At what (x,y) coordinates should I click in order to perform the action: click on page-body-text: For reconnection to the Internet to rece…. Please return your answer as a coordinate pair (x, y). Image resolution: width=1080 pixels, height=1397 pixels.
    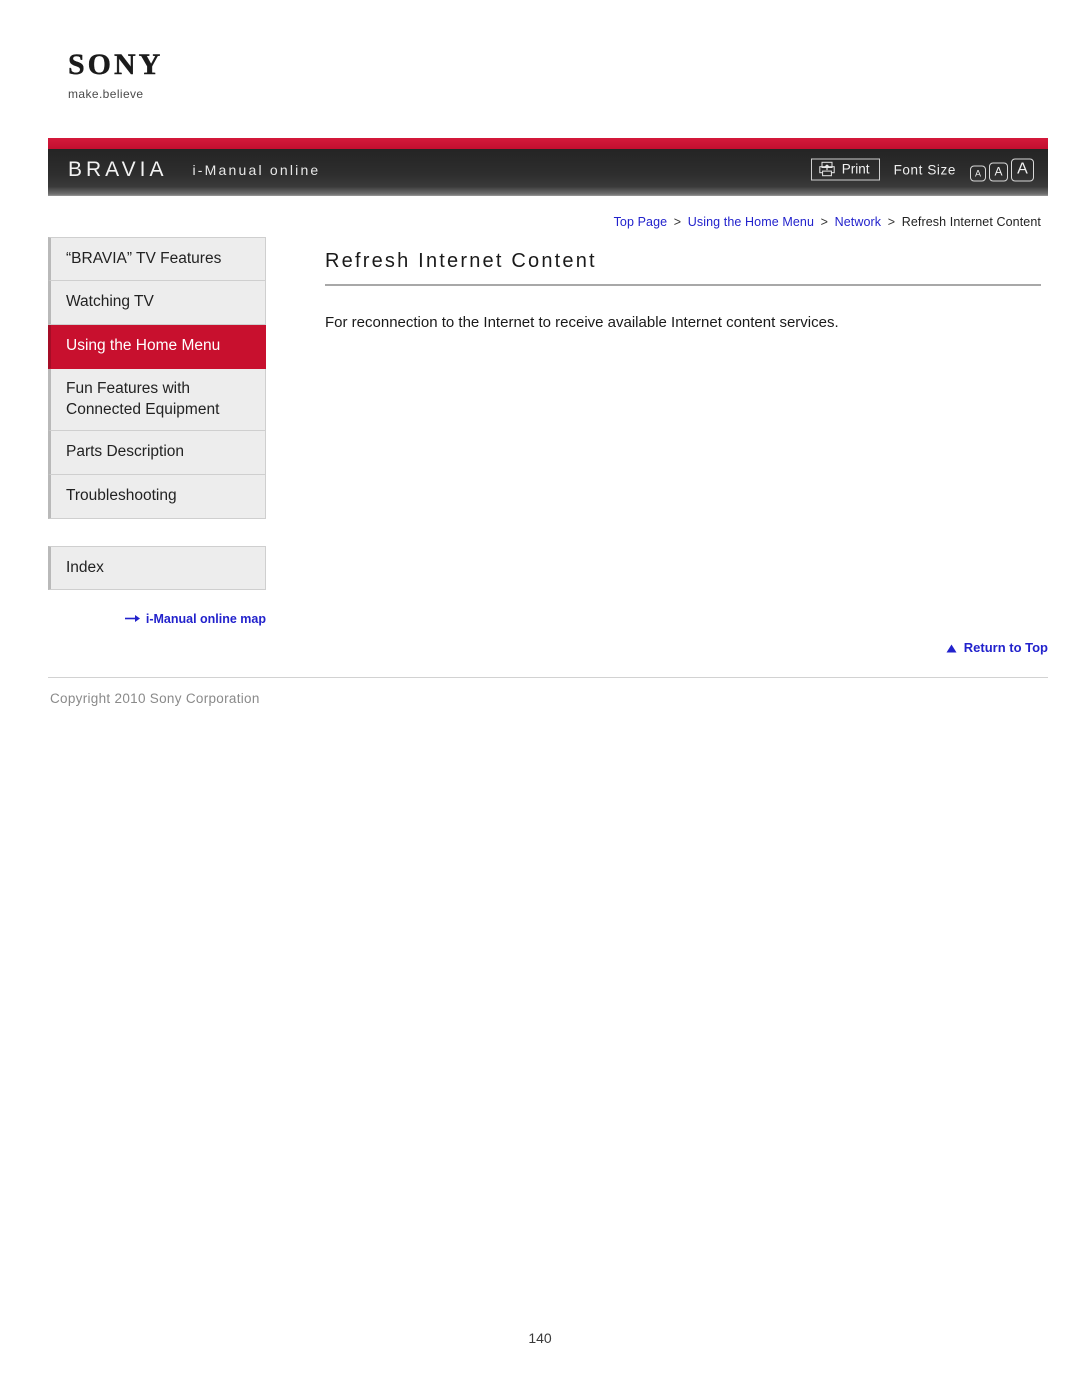
    Looking at the image, I should click on (582, 322).